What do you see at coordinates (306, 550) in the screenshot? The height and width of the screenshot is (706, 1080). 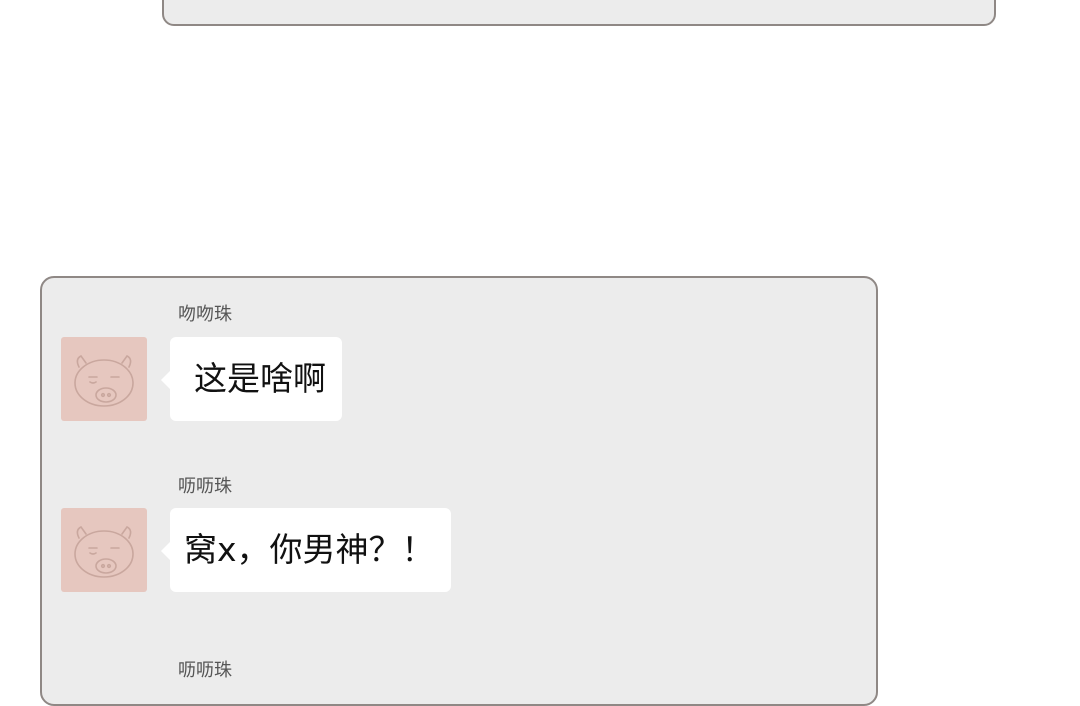 I see `message-bubble: 窝x，你男神？！` at bounding box center [306, 550].